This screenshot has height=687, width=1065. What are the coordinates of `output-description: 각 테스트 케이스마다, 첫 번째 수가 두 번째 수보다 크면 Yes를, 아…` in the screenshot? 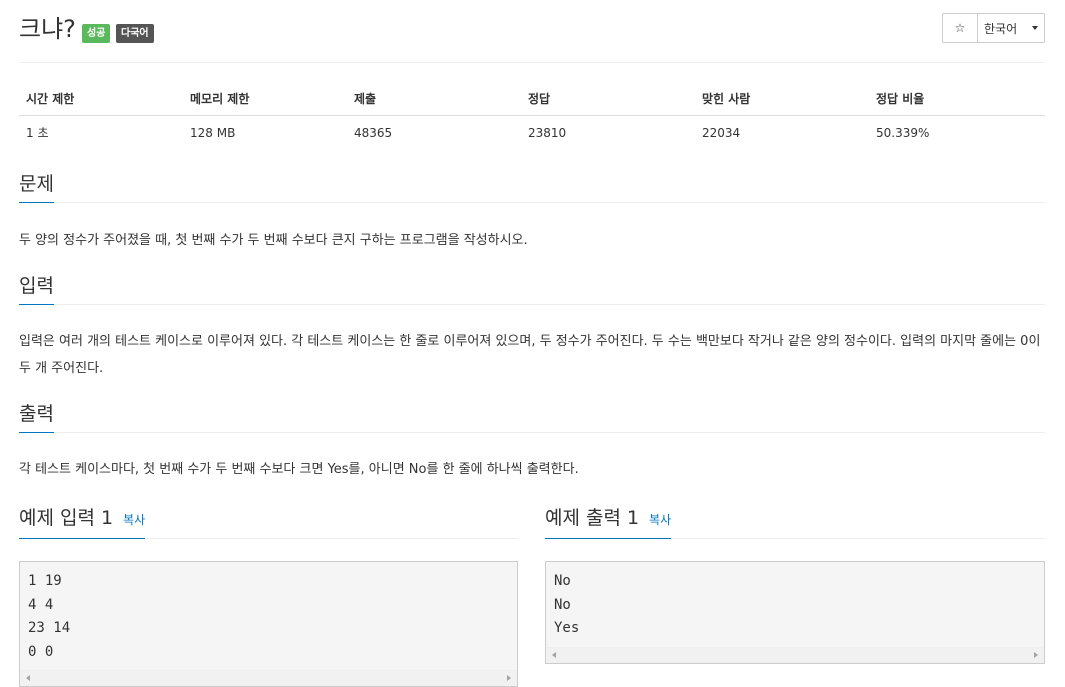 It's located at (299, 469).